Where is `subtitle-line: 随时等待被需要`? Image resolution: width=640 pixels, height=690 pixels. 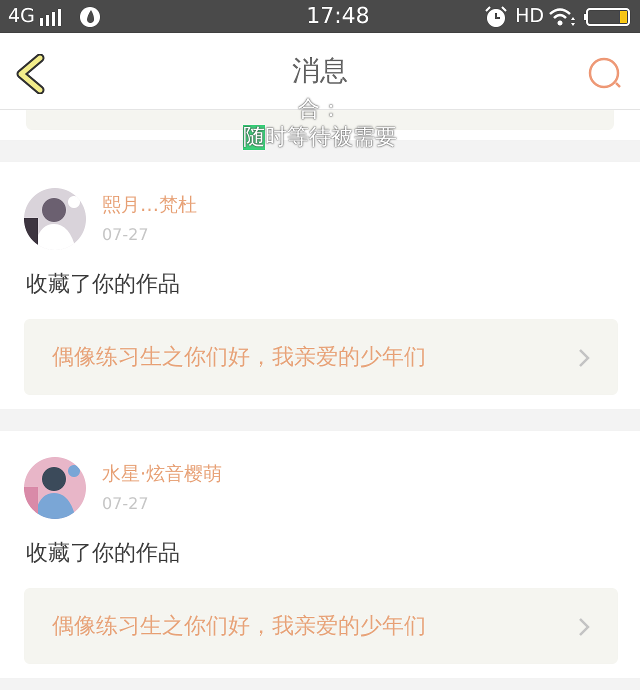
subtitle-line: 随时等待被需要 is located at coordinates (320, 137).